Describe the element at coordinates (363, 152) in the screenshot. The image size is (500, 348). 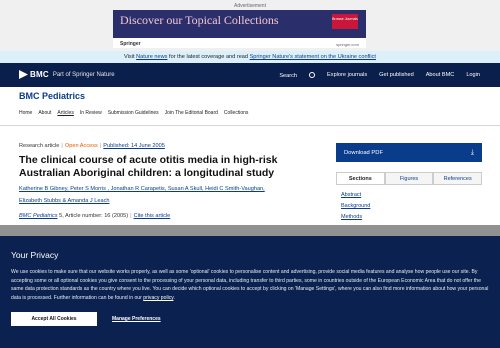
I see `download-pdf-label: Download PDF` at that location.